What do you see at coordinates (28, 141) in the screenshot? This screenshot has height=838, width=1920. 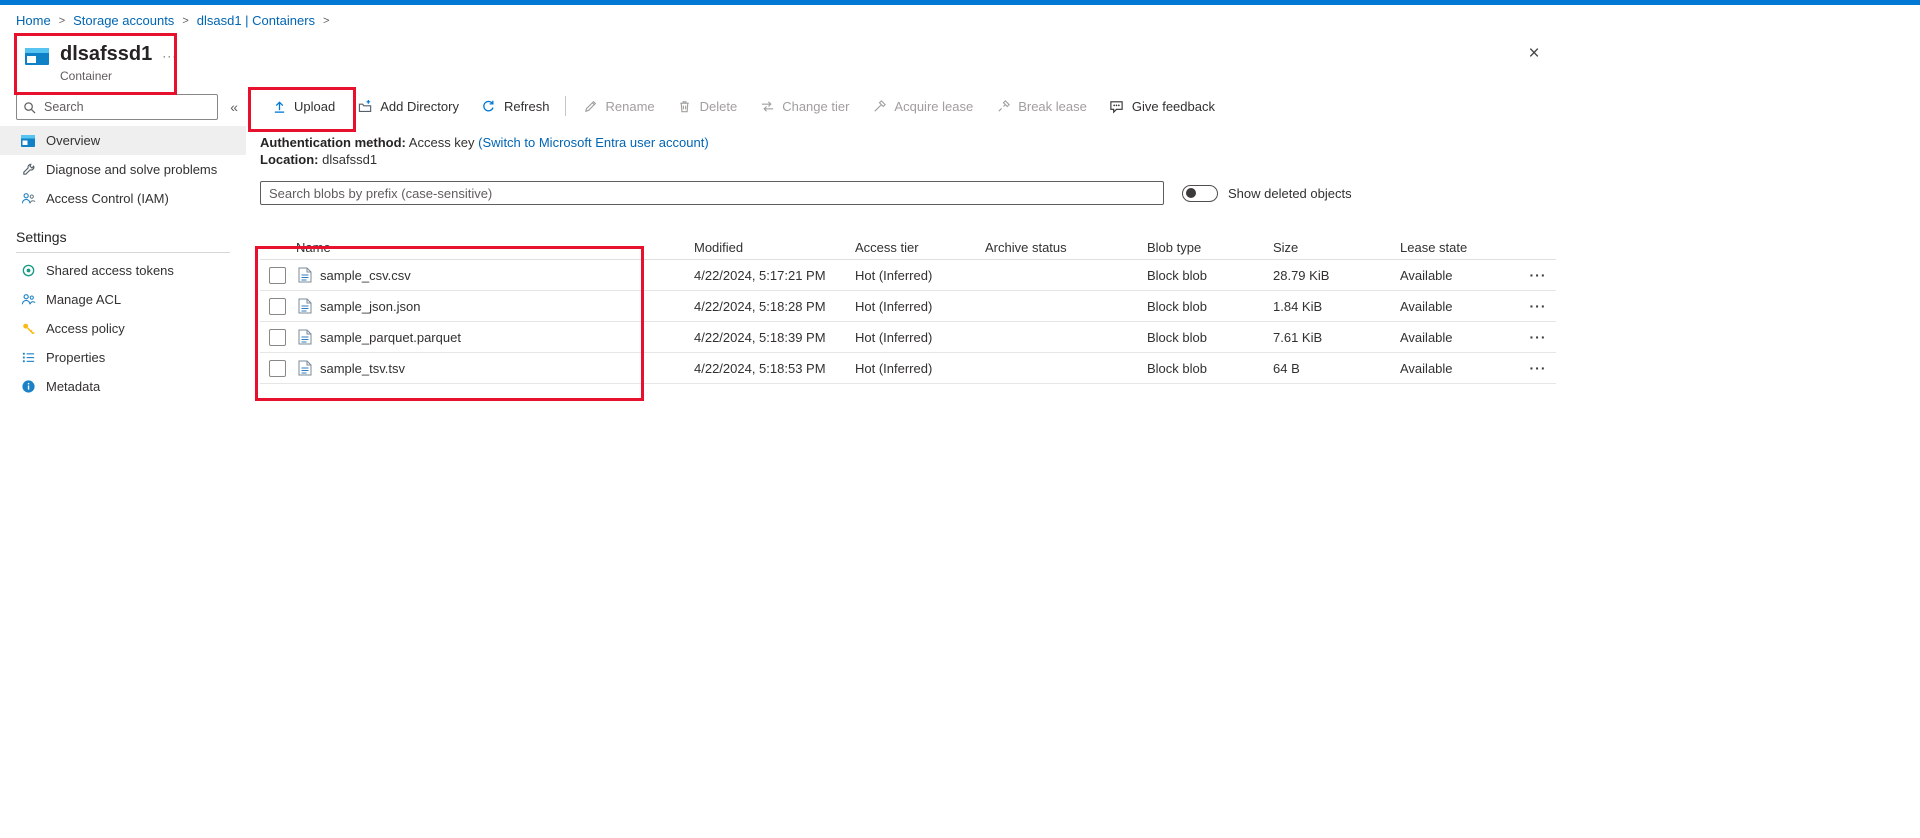 I see `overview-container-icon` at bounding box center [28, 141].